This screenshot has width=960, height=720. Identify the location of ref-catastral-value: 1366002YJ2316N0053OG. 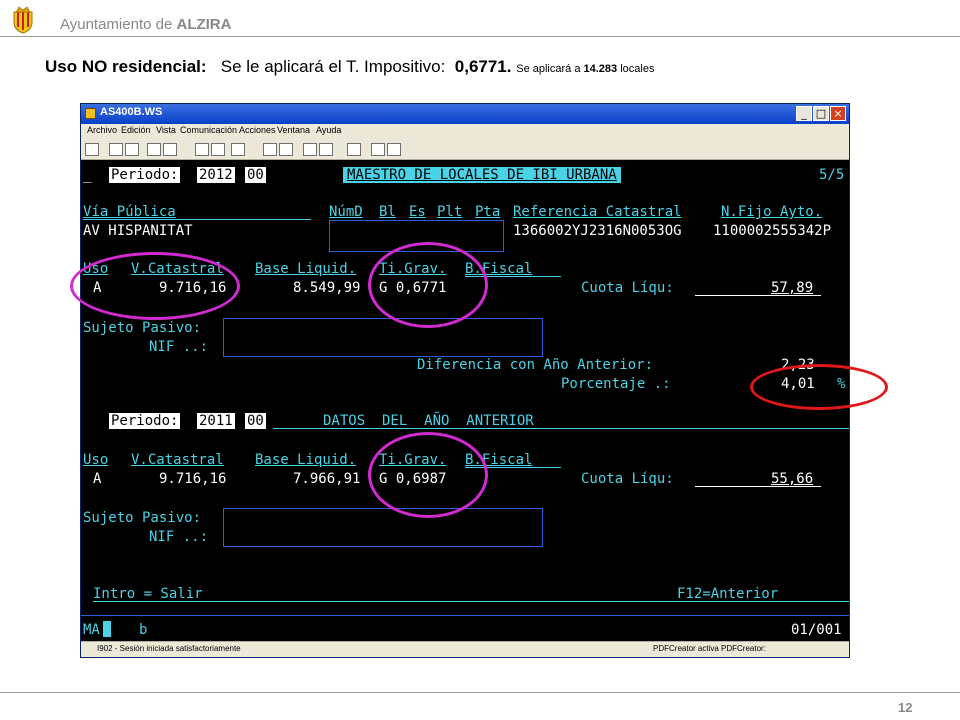
(597, 231).